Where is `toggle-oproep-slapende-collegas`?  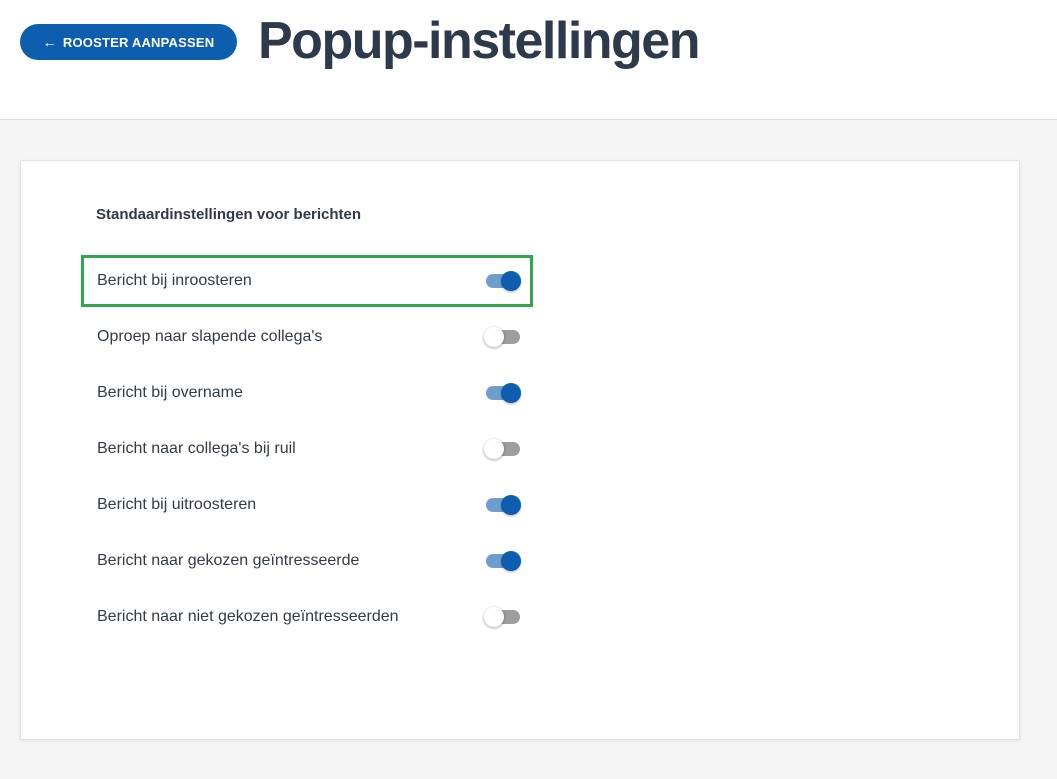 toggle-oproep-slapende-collegas is located at coordinates (503, 337).